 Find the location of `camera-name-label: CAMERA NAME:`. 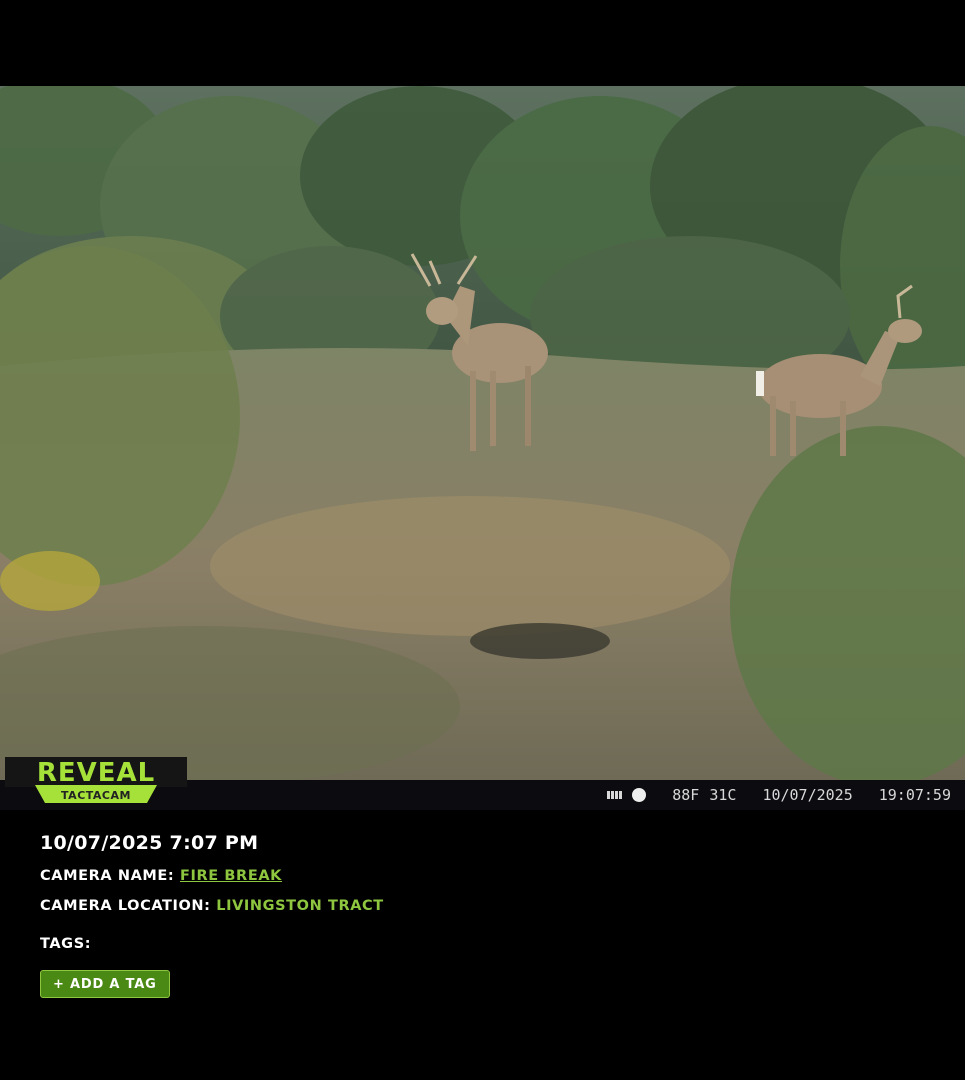

camera-name-label: CAMERA NAME: is located at coordinates (107, 876).